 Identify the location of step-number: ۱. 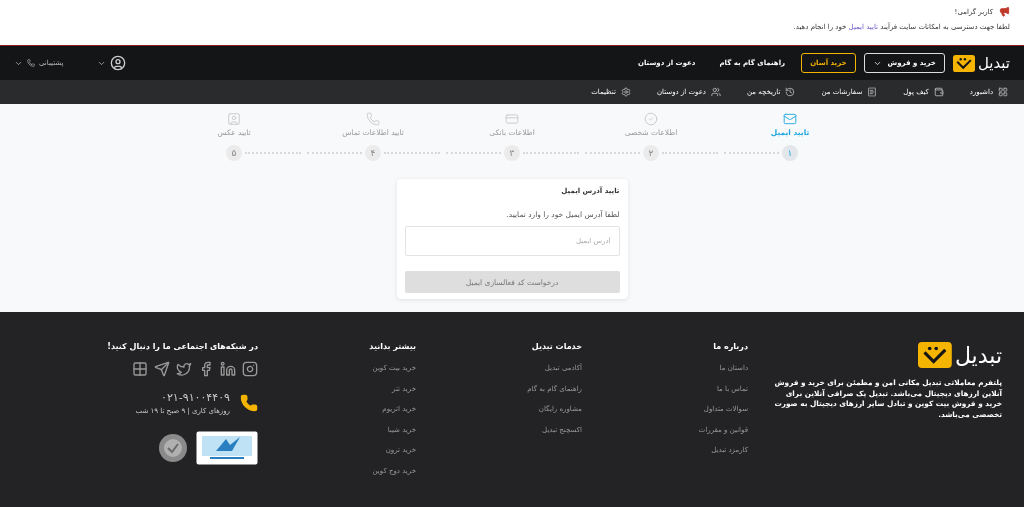
(790, 153).